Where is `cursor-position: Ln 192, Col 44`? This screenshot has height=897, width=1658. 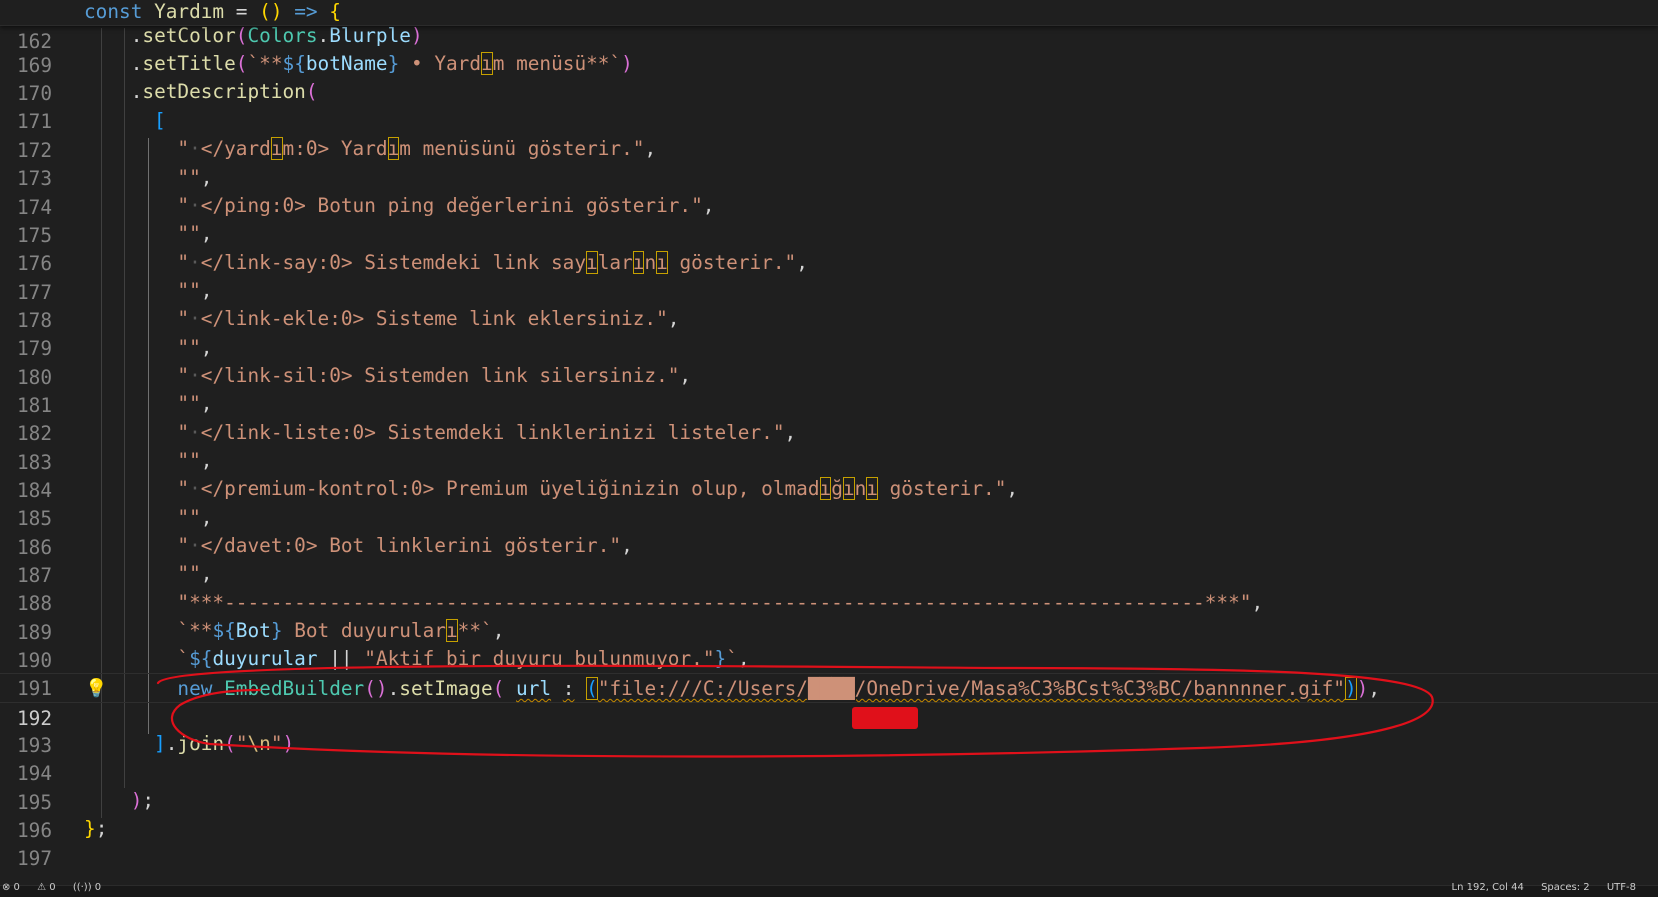 cursor-position: Ln 192, Col 44 is located at coordinates (1488, 887).